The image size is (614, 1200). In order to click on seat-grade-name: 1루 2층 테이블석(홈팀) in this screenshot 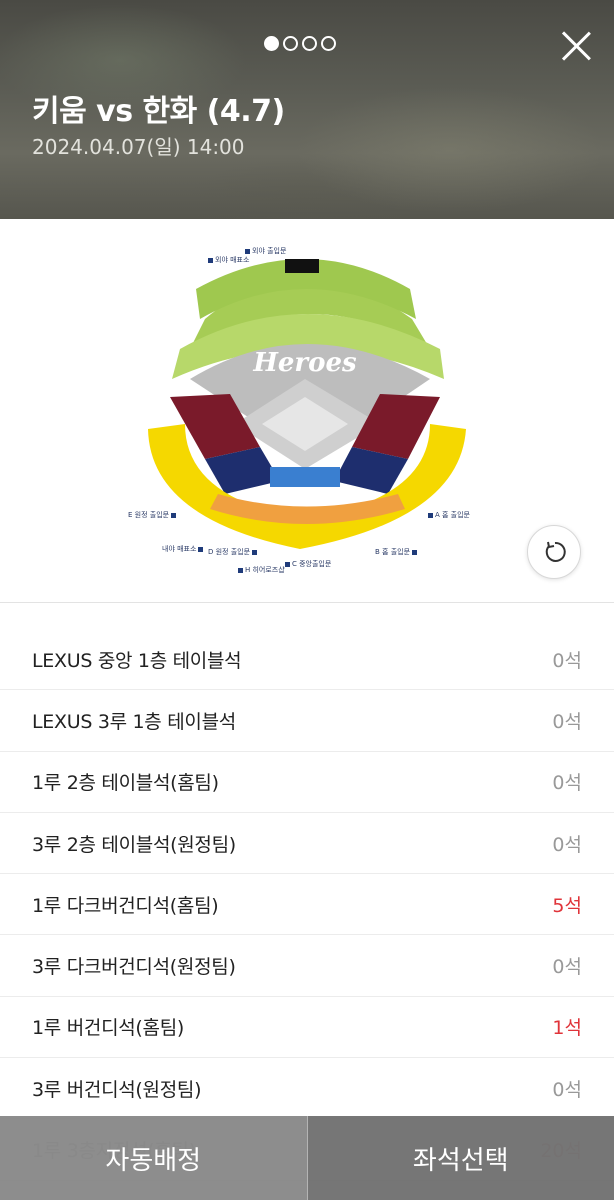, I will do `click(125, 783)`.